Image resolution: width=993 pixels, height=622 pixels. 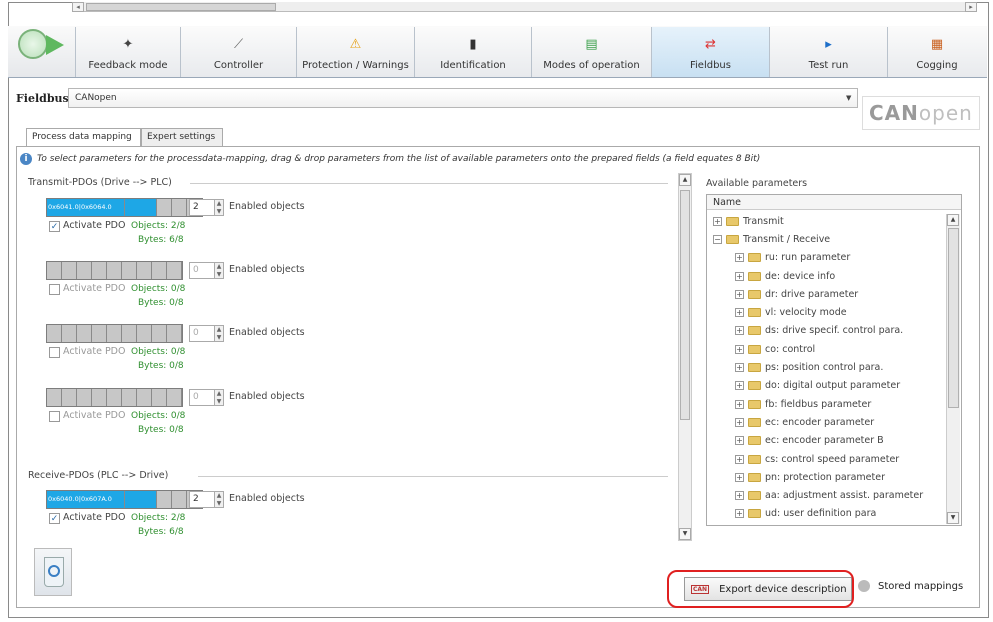 I want to click on tree-item: + vl: velocity mode, so click(x=834, y=312).